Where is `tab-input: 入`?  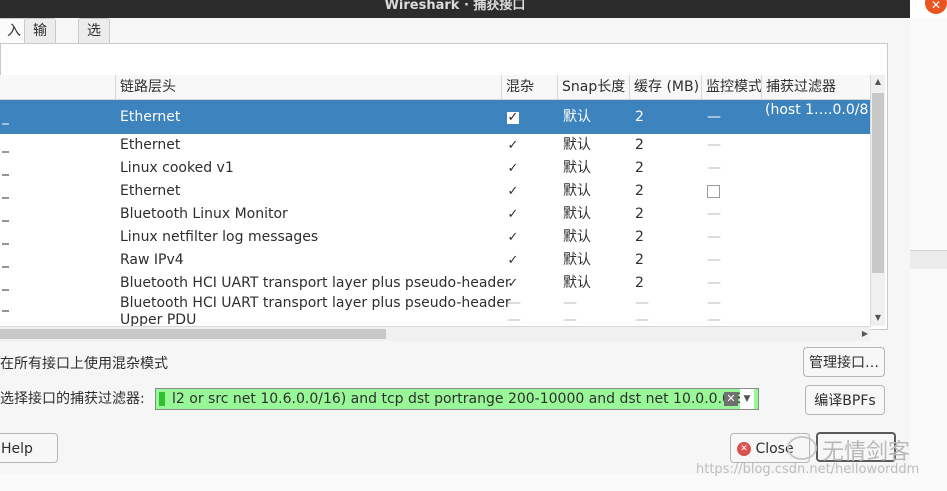 tab-input: 入 is located at coordinates (13, 30).